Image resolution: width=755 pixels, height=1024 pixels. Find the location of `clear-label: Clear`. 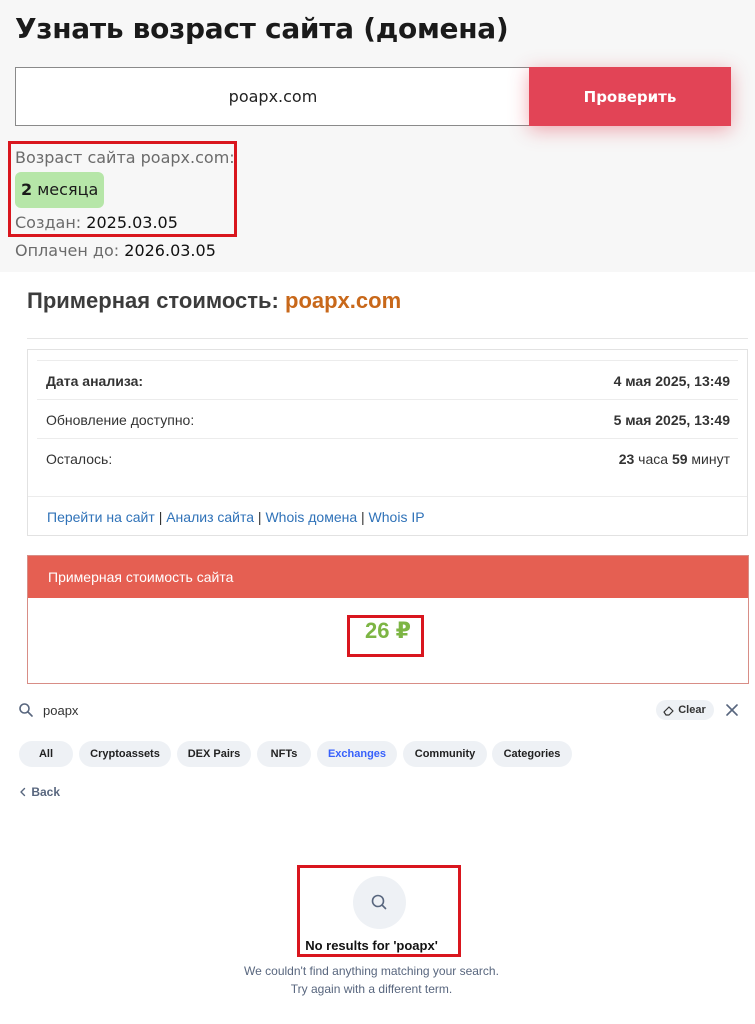

clear-label: Clear is located at coordinates (692, 710).